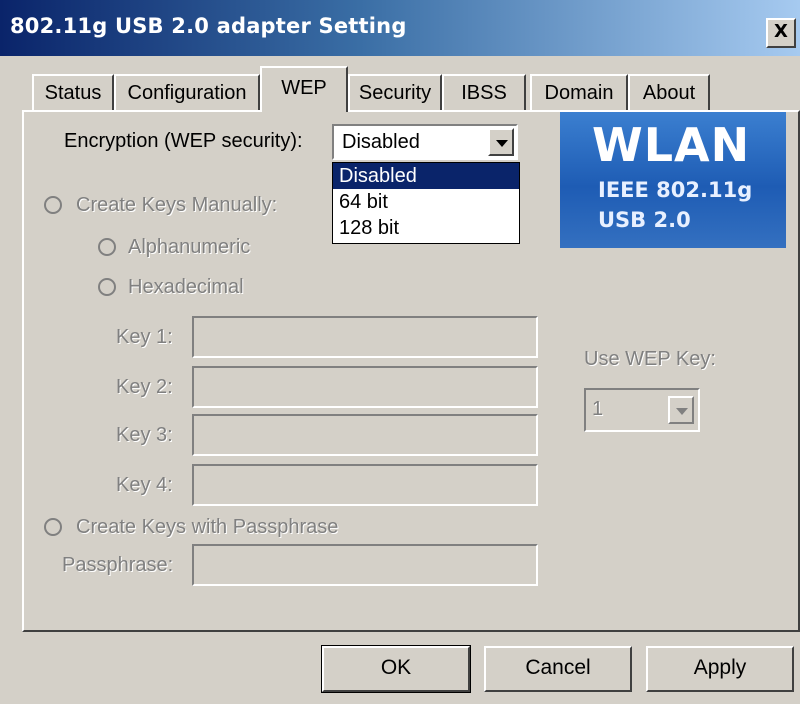  Describe the element at coordinates (365, 387) in the screenshot. I see `key-2-input` at that location.